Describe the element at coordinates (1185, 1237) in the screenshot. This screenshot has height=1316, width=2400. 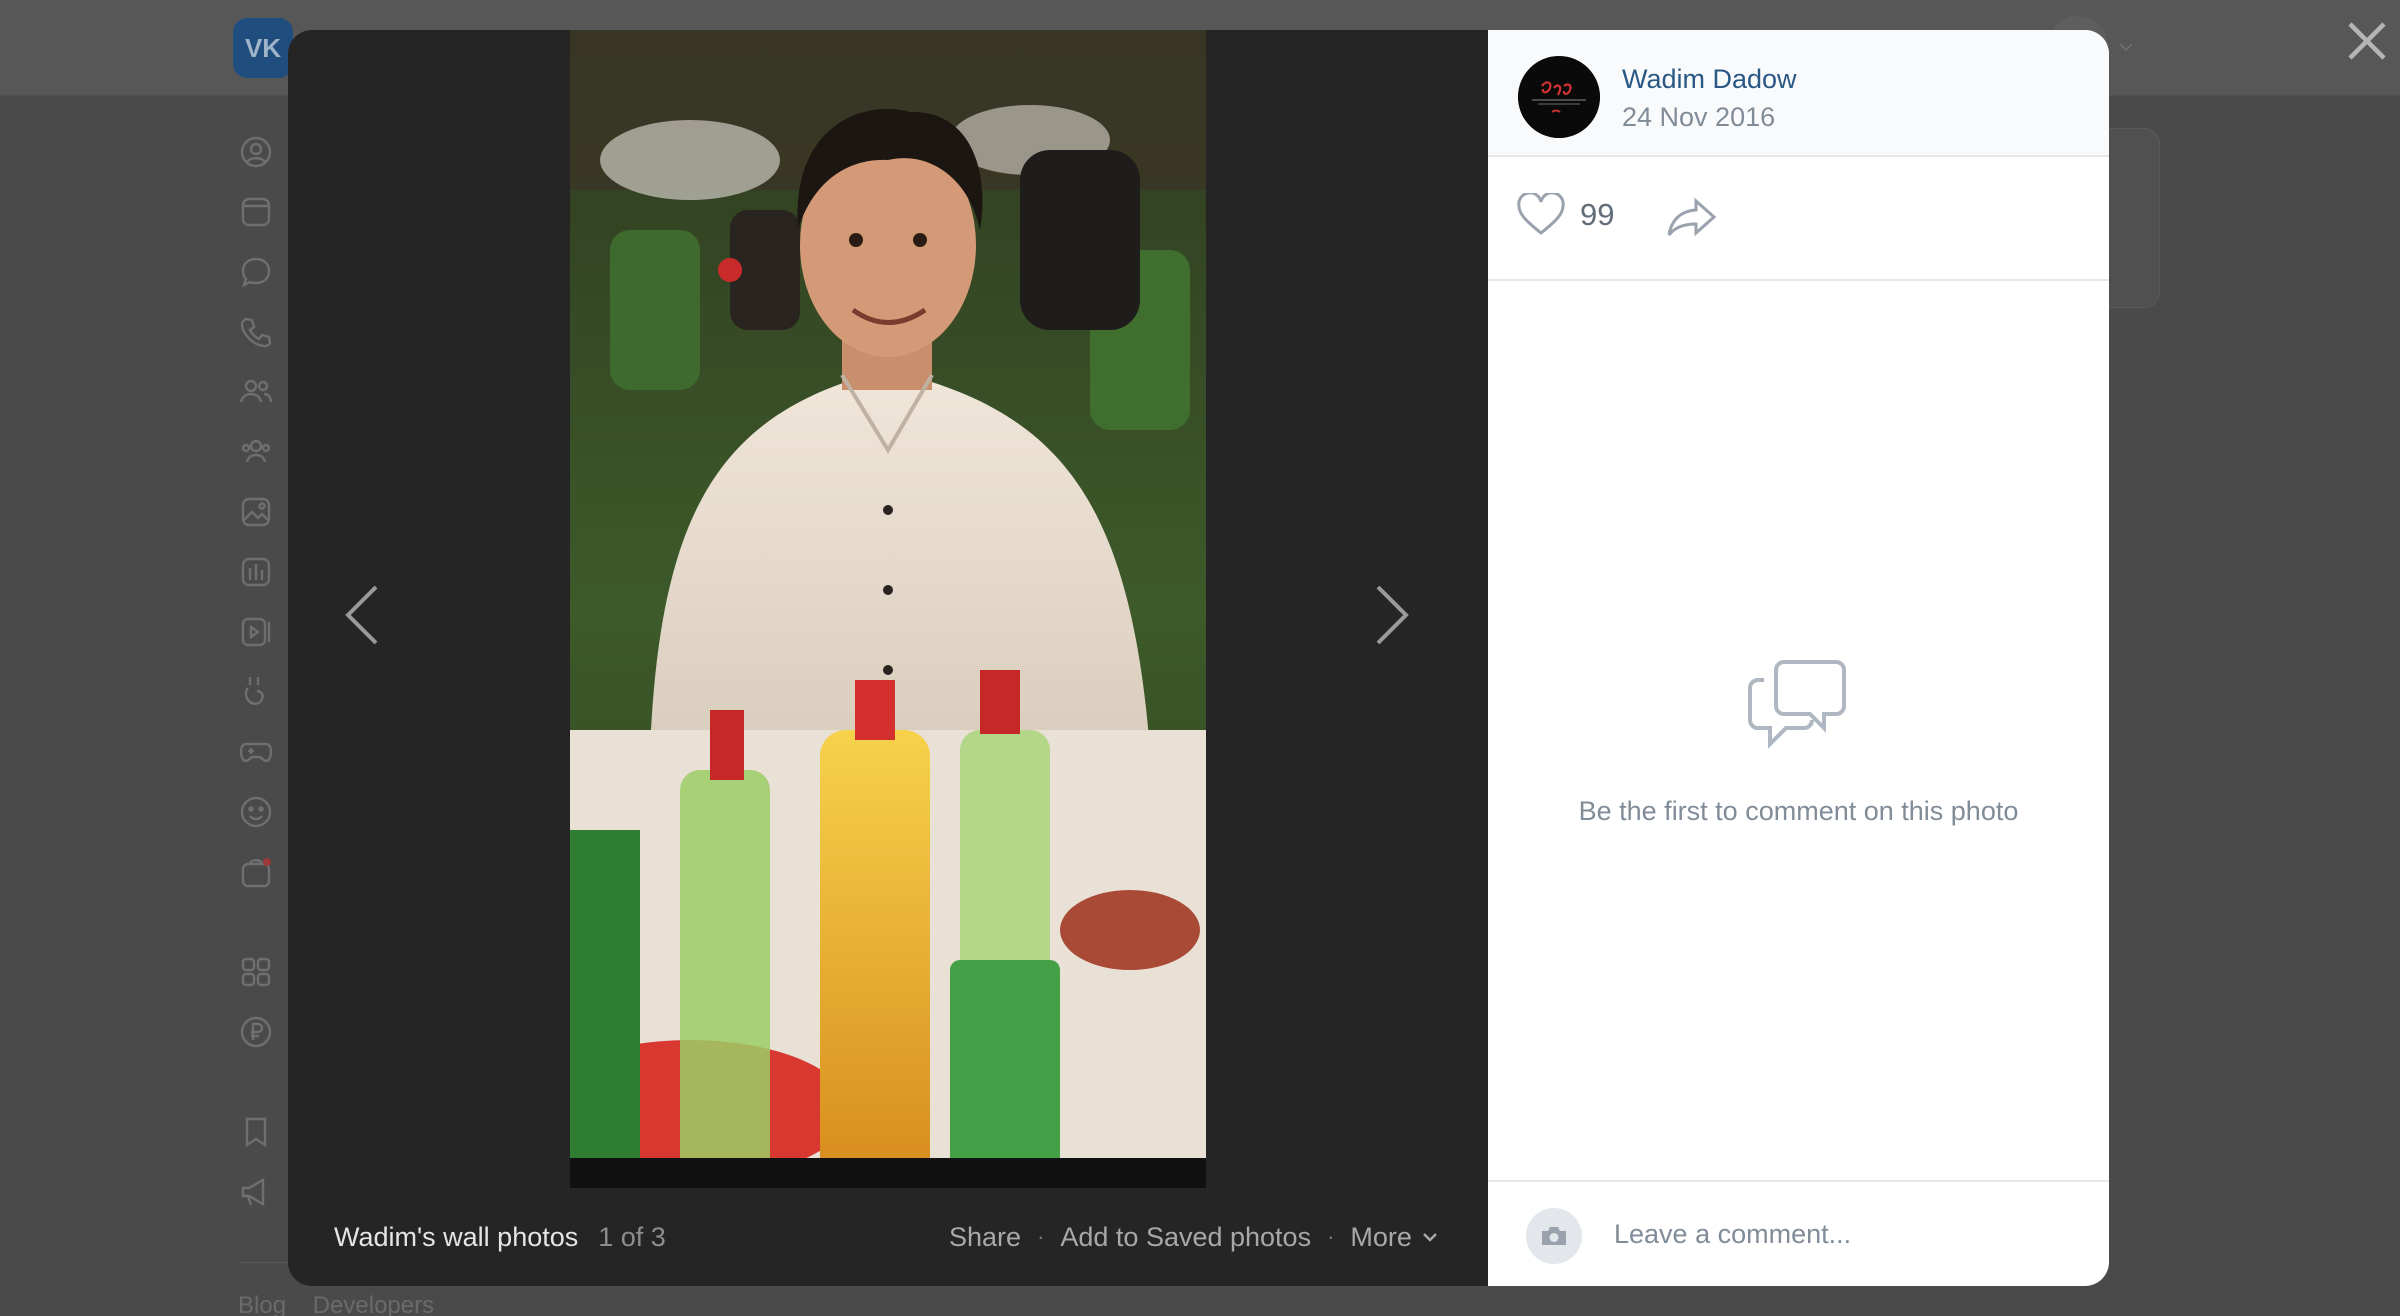
I see `save-to-saved-photos-link: Add to Saved photos` at that location.